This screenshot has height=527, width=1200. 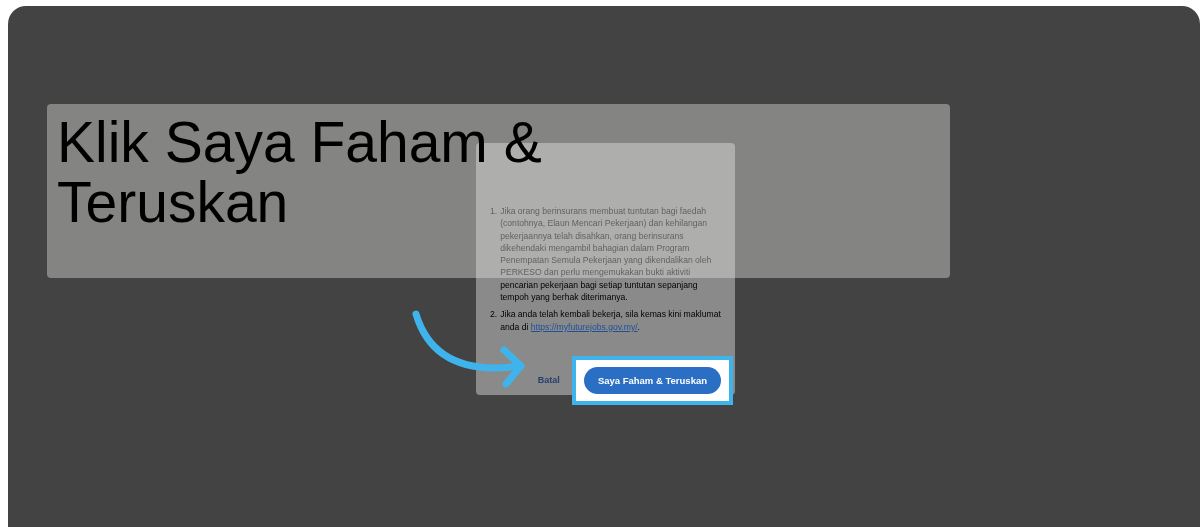 What do you see at coordinates (548, 380) in the screenshot?
I see `cancel-button: Batal` at bounding box center [548, 380].